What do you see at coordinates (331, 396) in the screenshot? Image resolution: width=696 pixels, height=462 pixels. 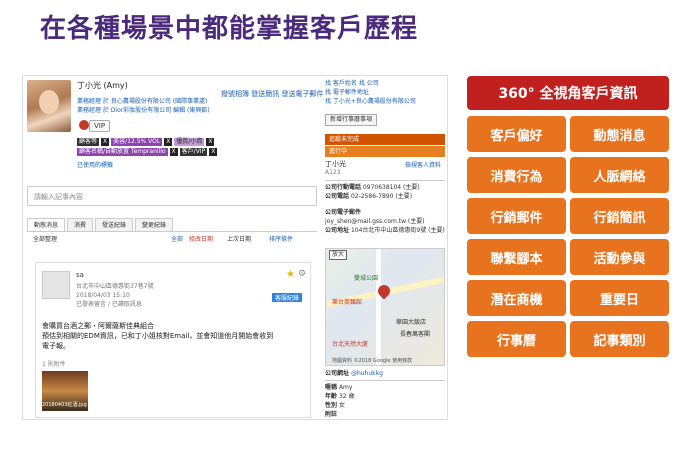 I see `age-label: 年齡` at bounding box center [331, 396].